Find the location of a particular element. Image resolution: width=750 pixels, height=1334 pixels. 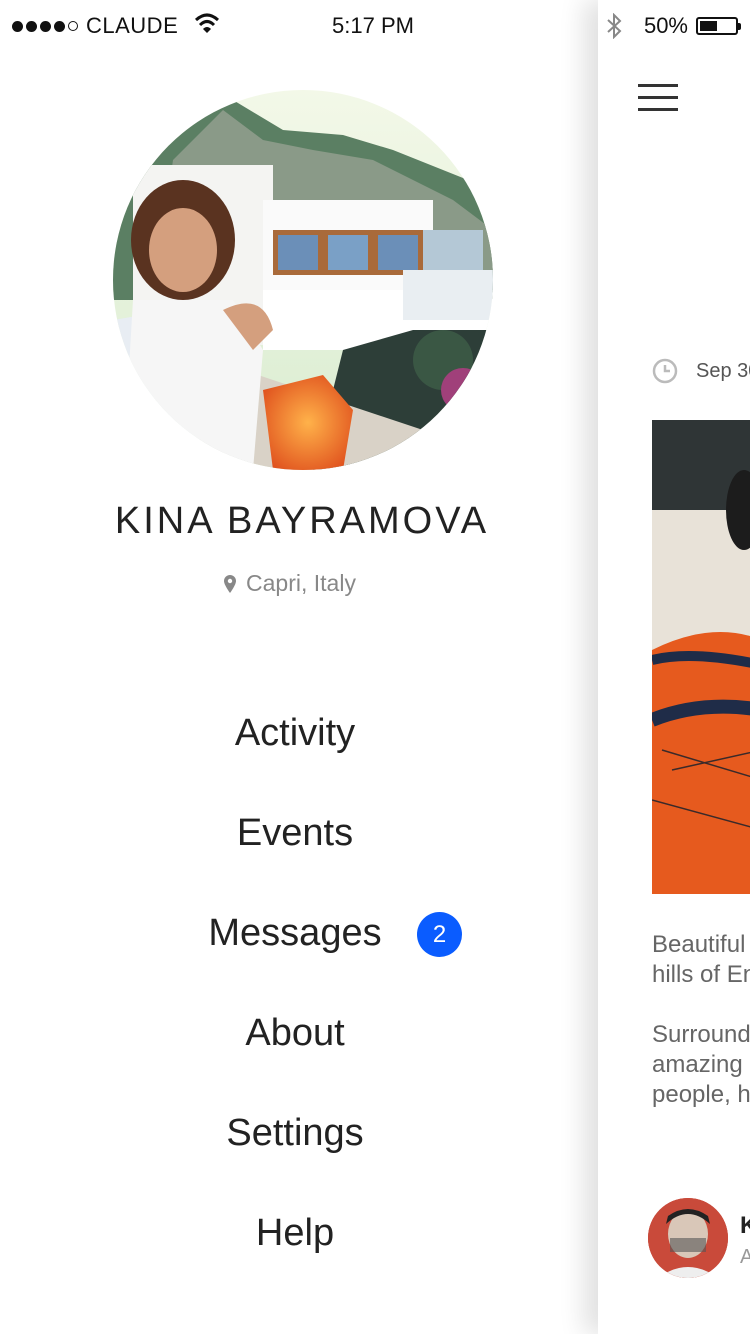

profile-photo is located at coordinates (303, 280).